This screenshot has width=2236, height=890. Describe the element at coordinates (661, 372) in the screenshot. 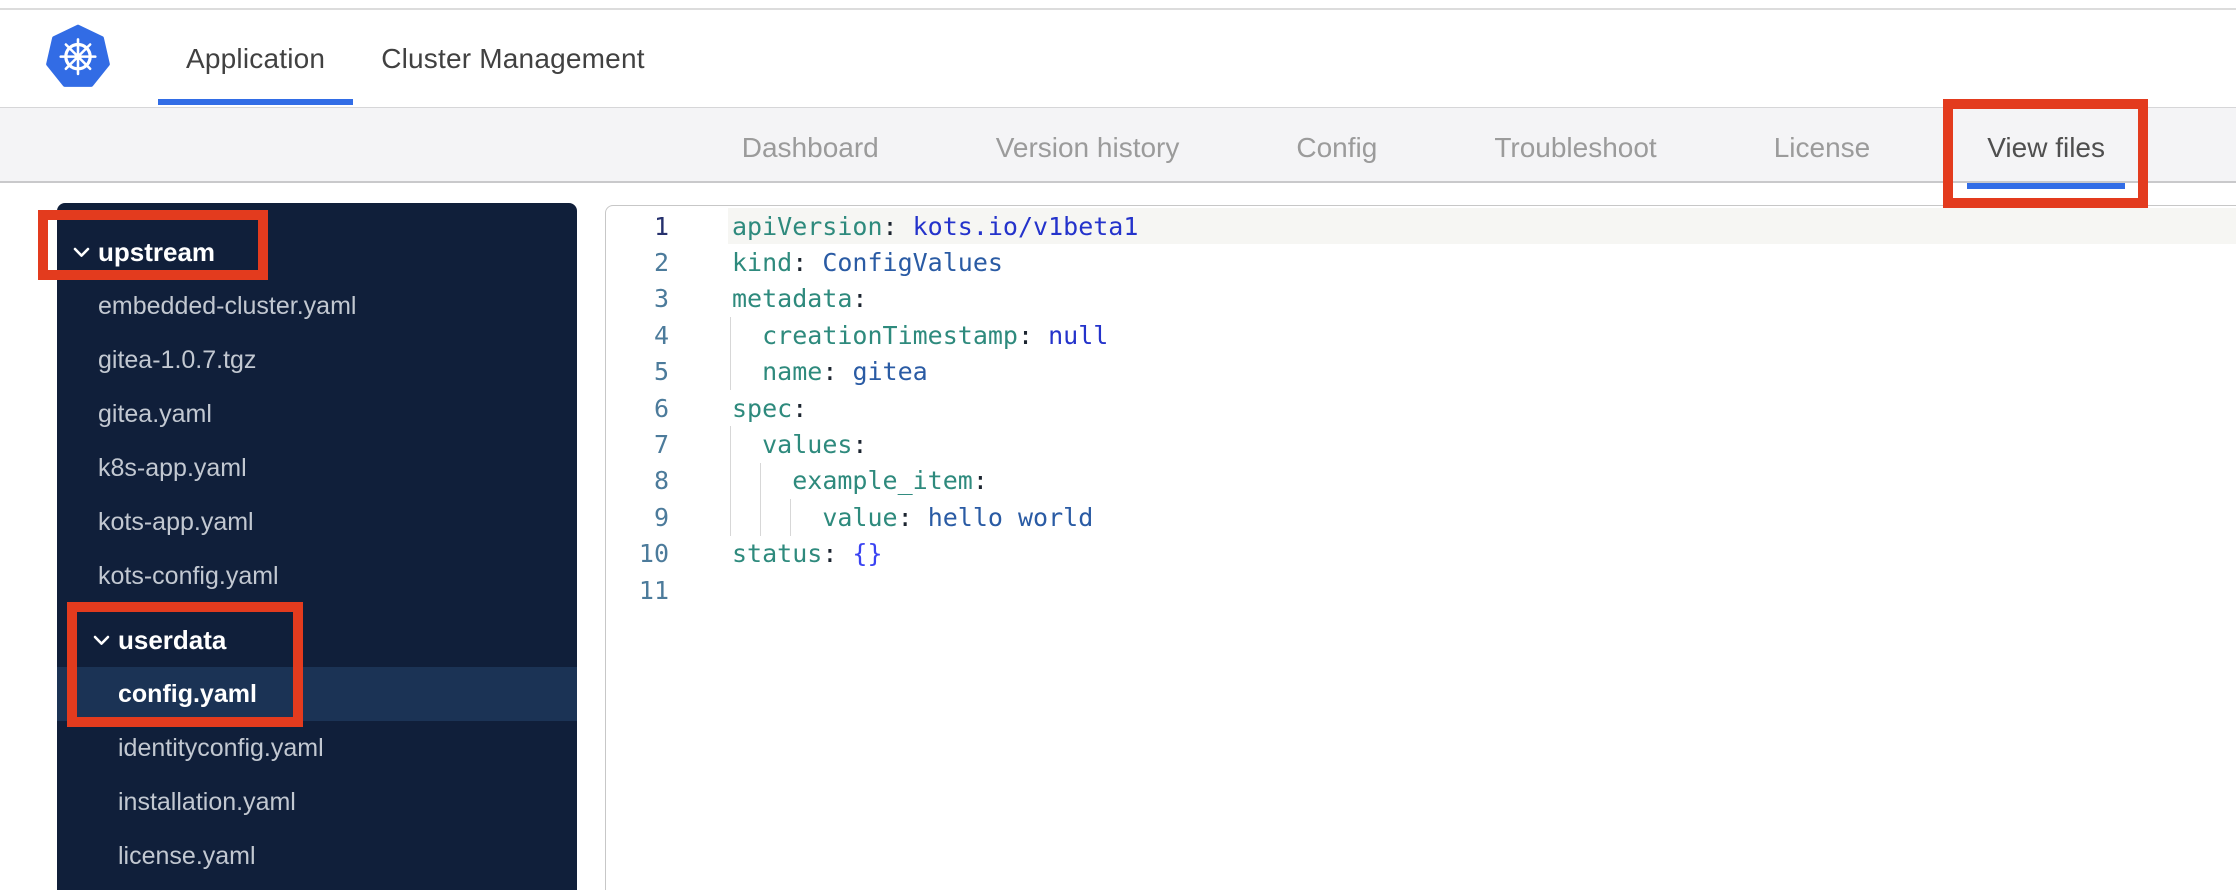

I see `line-number: 5` at that location.